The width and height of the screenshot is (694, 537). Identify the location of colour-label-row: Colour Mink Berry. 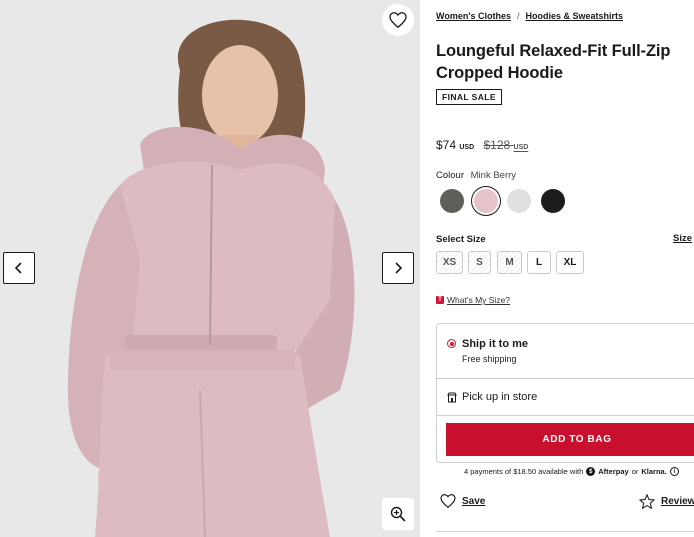
(476, 175).